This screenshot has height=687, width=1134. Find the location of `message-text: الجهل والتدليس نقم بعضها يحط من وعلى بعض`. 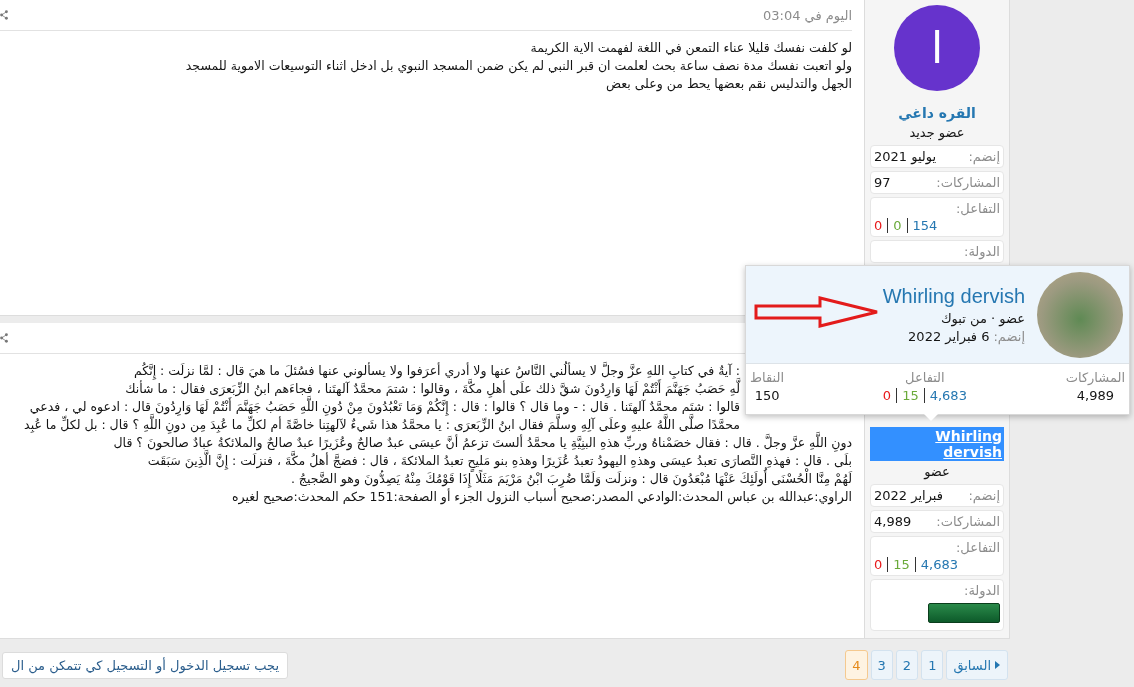

message-text: الجهل والتدليس نقم بعضها يحط من وعلى بعض is located at coordinates (728, 84).